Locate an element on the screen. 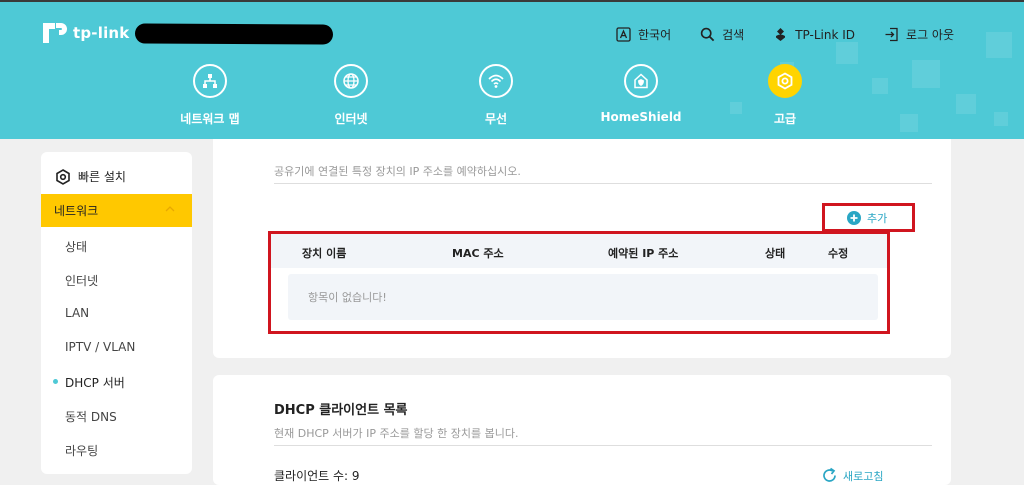 The height and width of the screenshot is (485, 1024). current-item-dot is located at coordinates (55, 381).